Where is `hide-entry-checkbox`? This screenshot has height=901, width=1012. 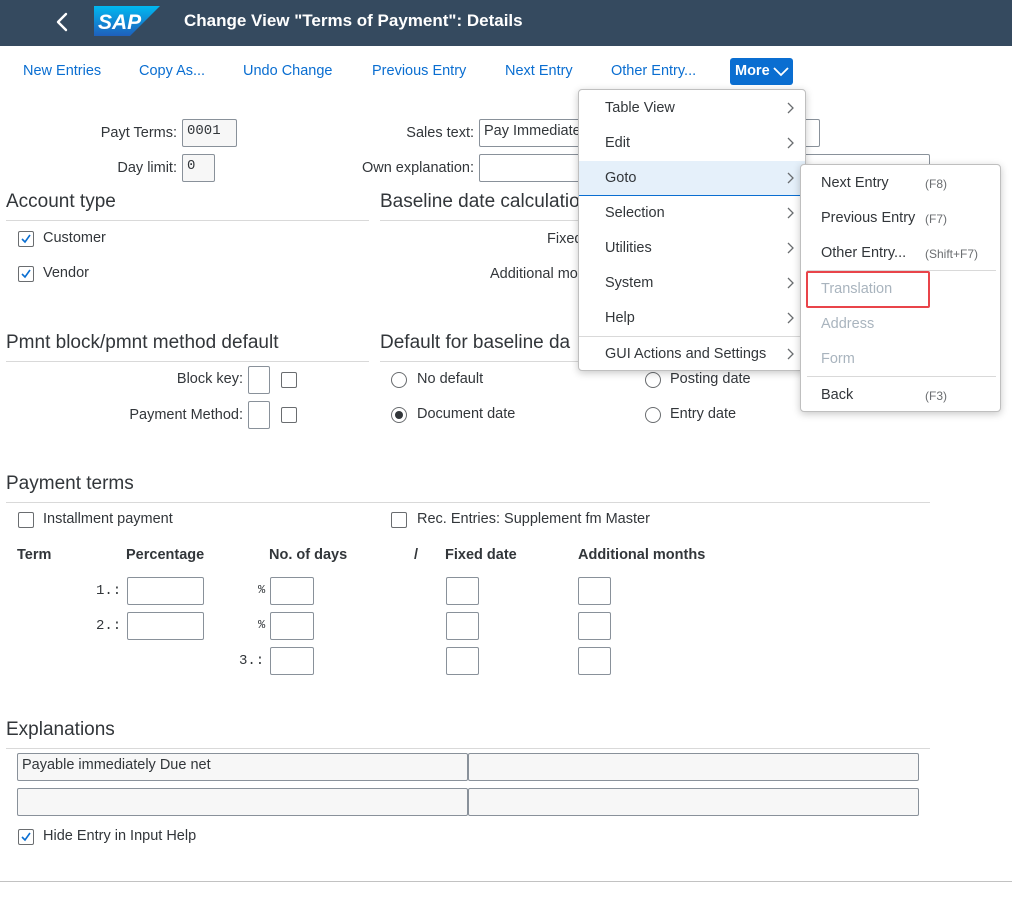
hide-entry-checkbox is located at coordinates (26, 837).